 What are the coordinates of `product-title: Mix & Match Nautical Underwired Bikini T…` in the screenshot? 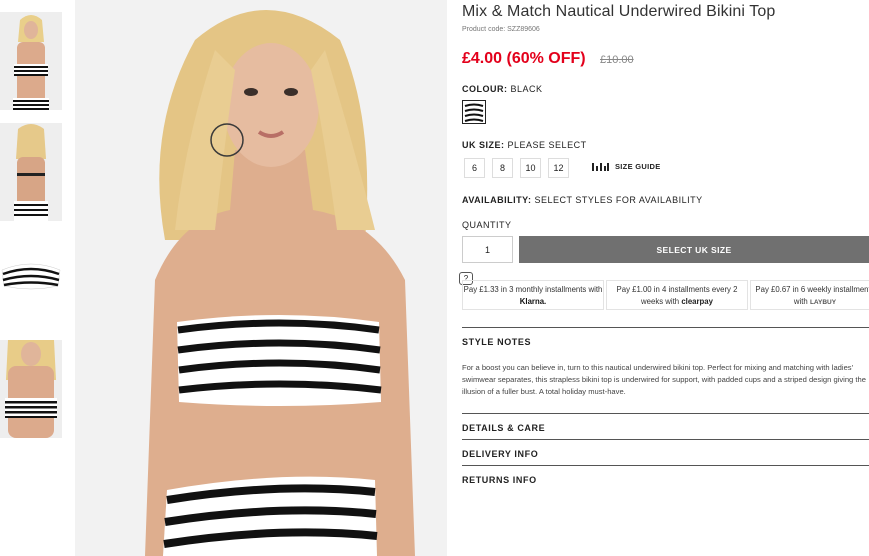 It's located at (619, 11).